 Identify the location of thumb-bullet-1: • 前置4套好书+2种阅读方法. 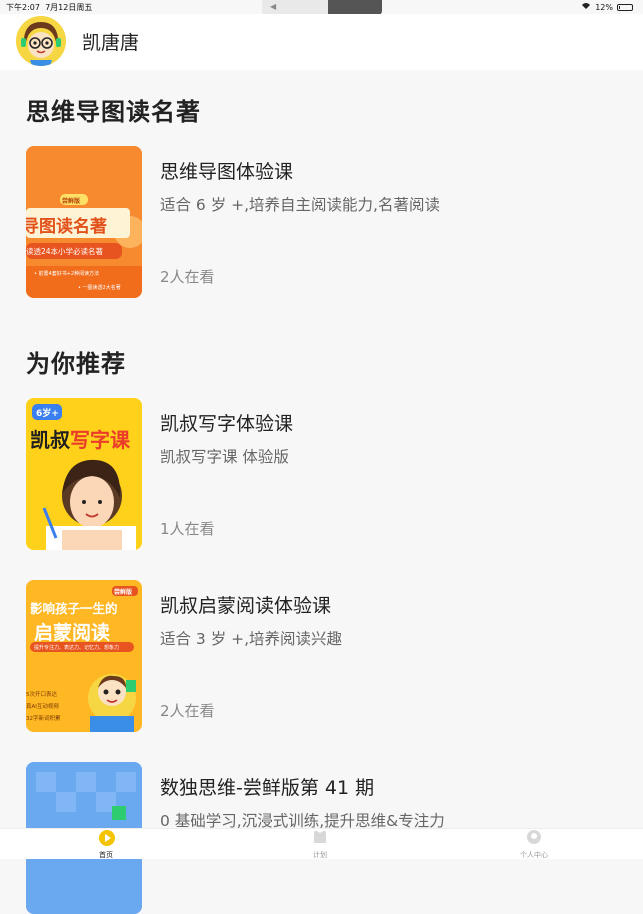
(67, 274).